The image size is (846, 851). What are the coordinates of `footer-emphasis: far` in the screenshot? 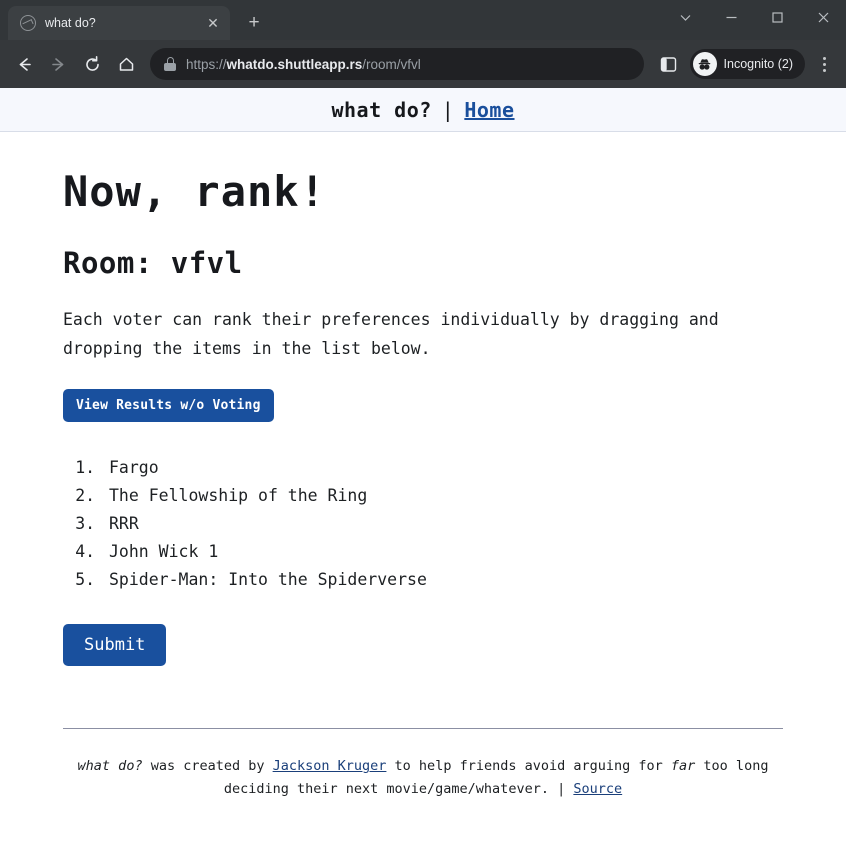 It's located at (683, 766).